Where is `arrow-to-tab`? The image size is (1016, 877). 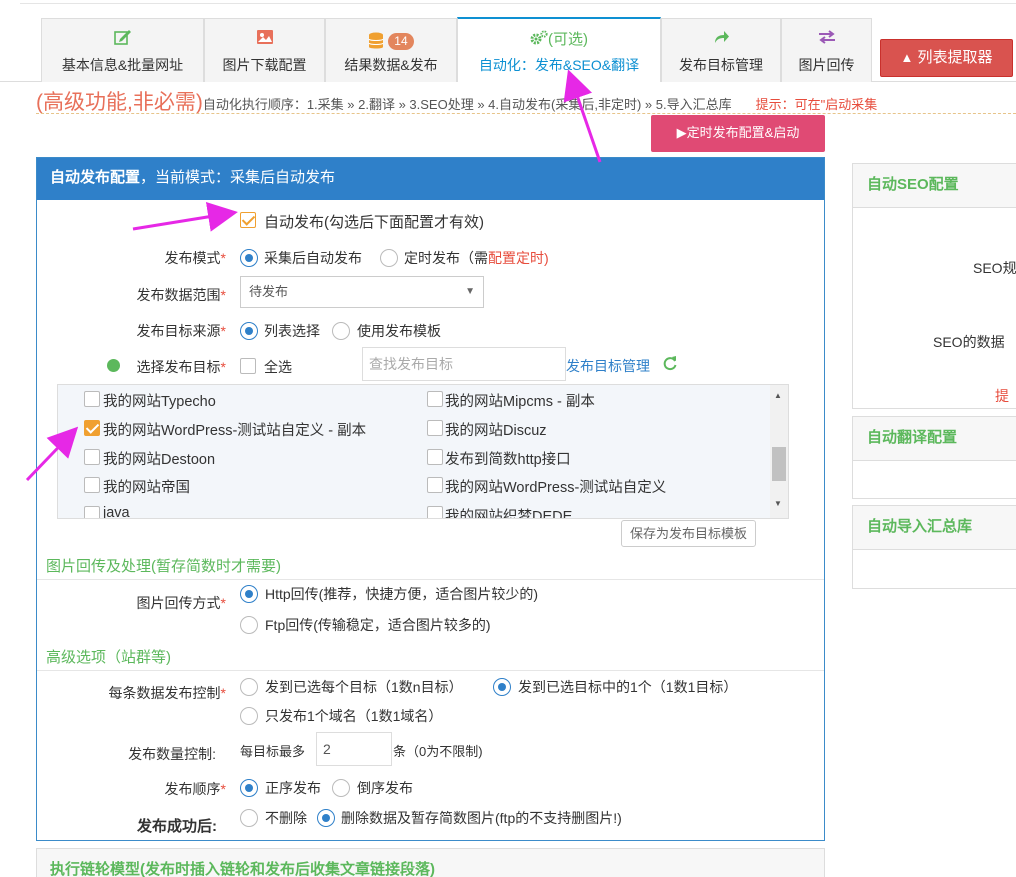 arrow-to-tab is located at coordinates (582, 116).